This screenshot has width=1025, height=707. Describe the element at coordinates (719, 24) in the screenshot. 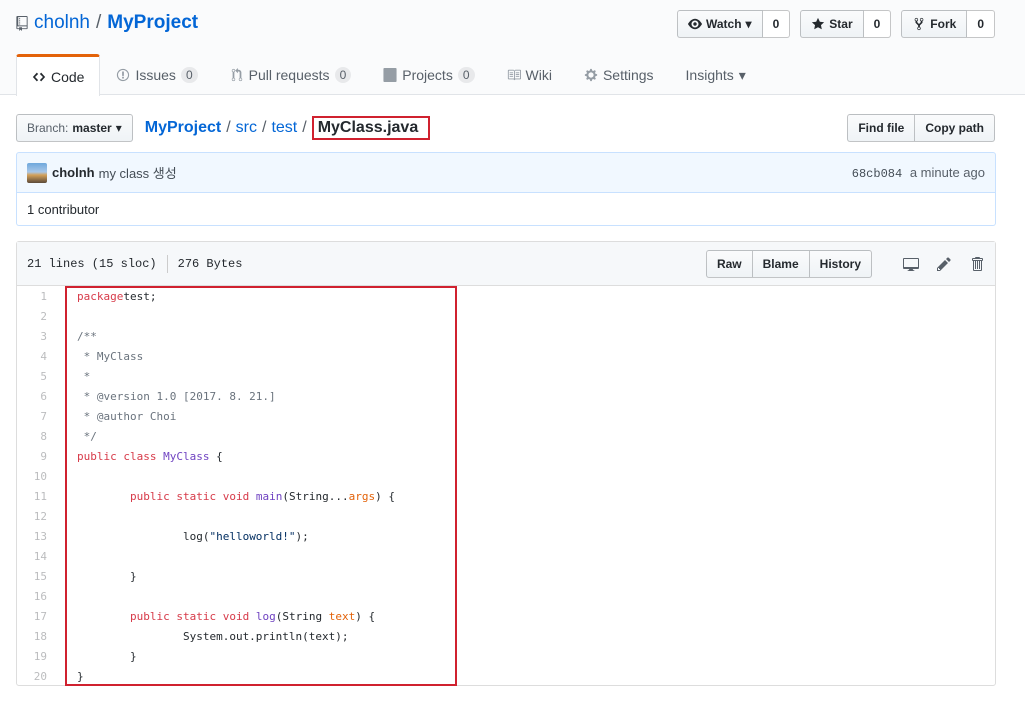

I see `watch-button: Watch ▾` at that location.